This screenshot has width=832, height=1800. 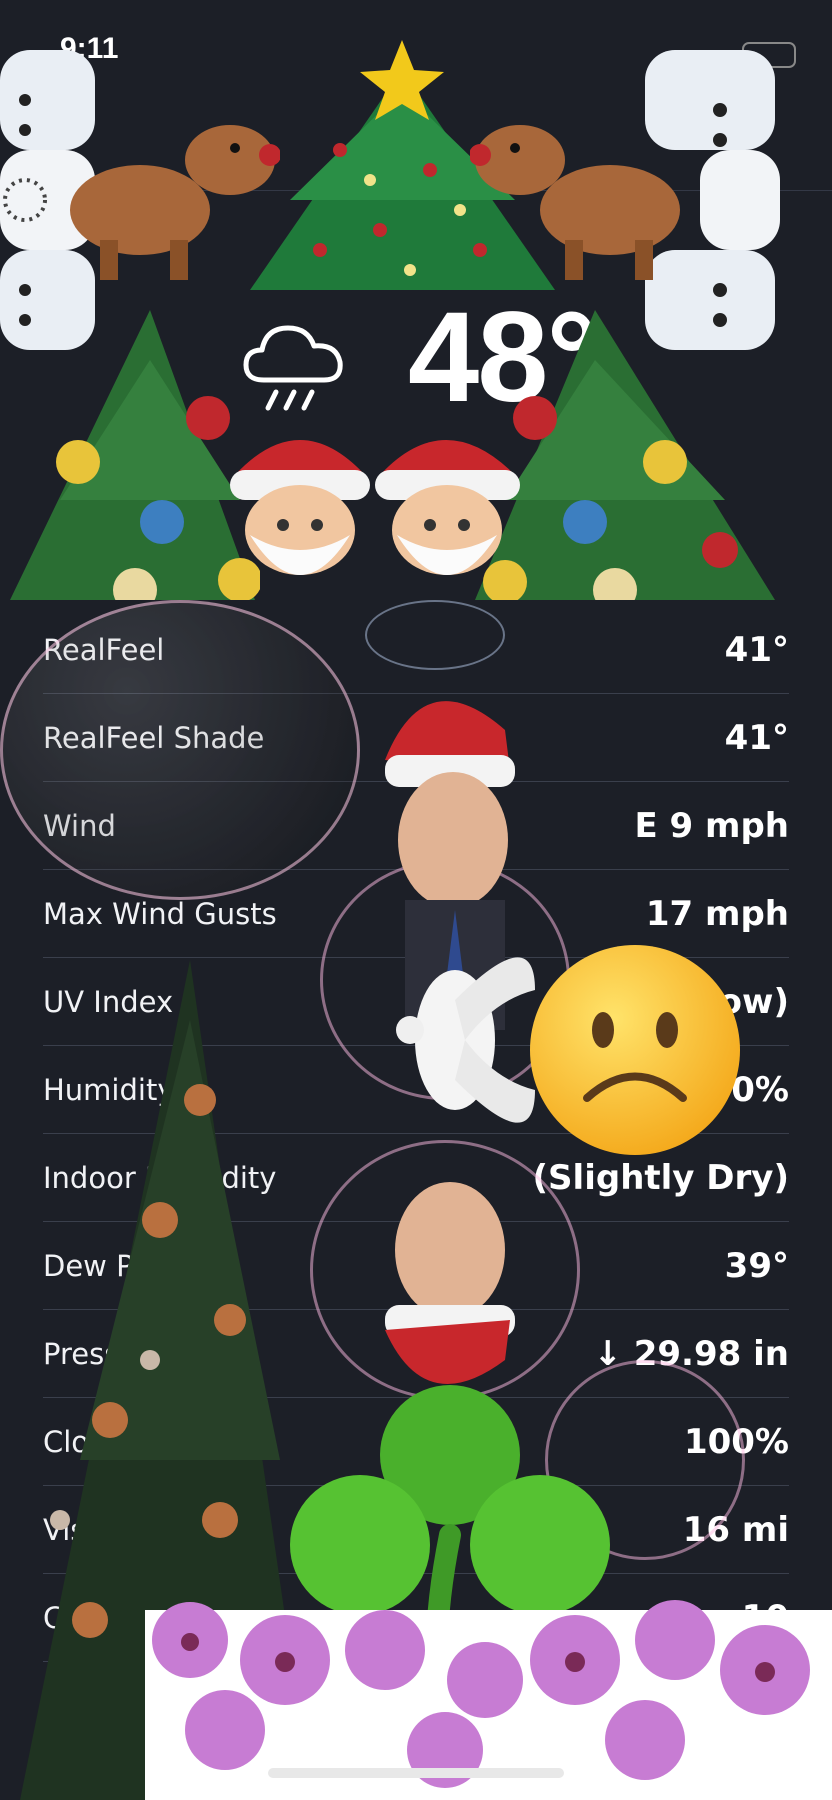 What do you see at coordinates (109, 1089) in the screenshot?
I see `detail-label: Humidity` at bounding box center [109, 1089].